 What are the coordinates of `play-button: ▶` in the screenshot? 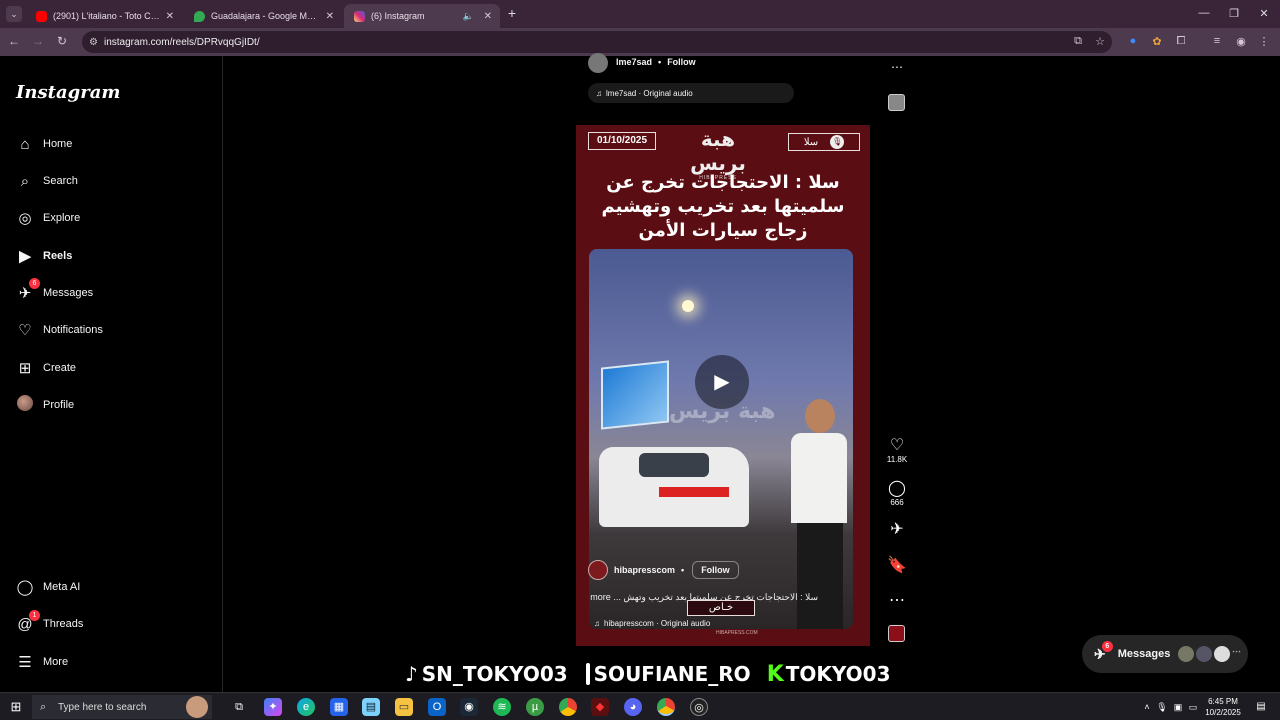 It's located at (722, 382).